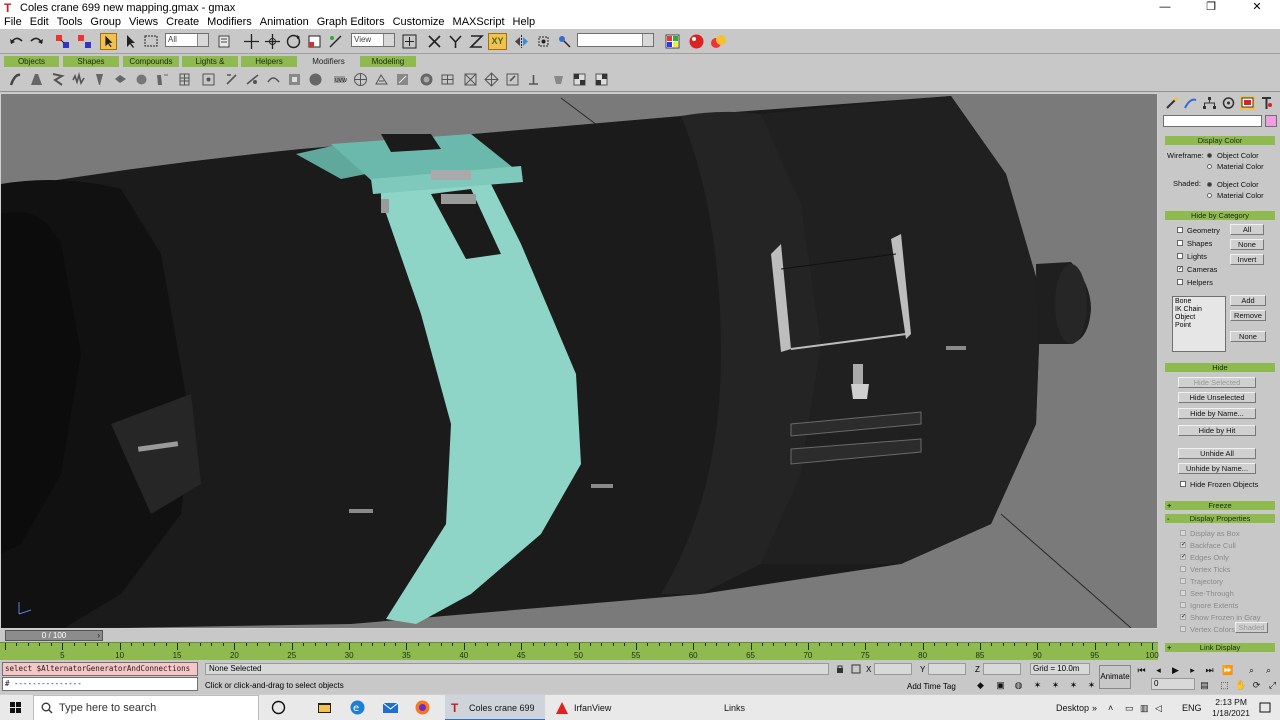 This screenshot has width=1280, height=720. I want to click on go-to-start-icon: ⏮, so click(1141, 670).